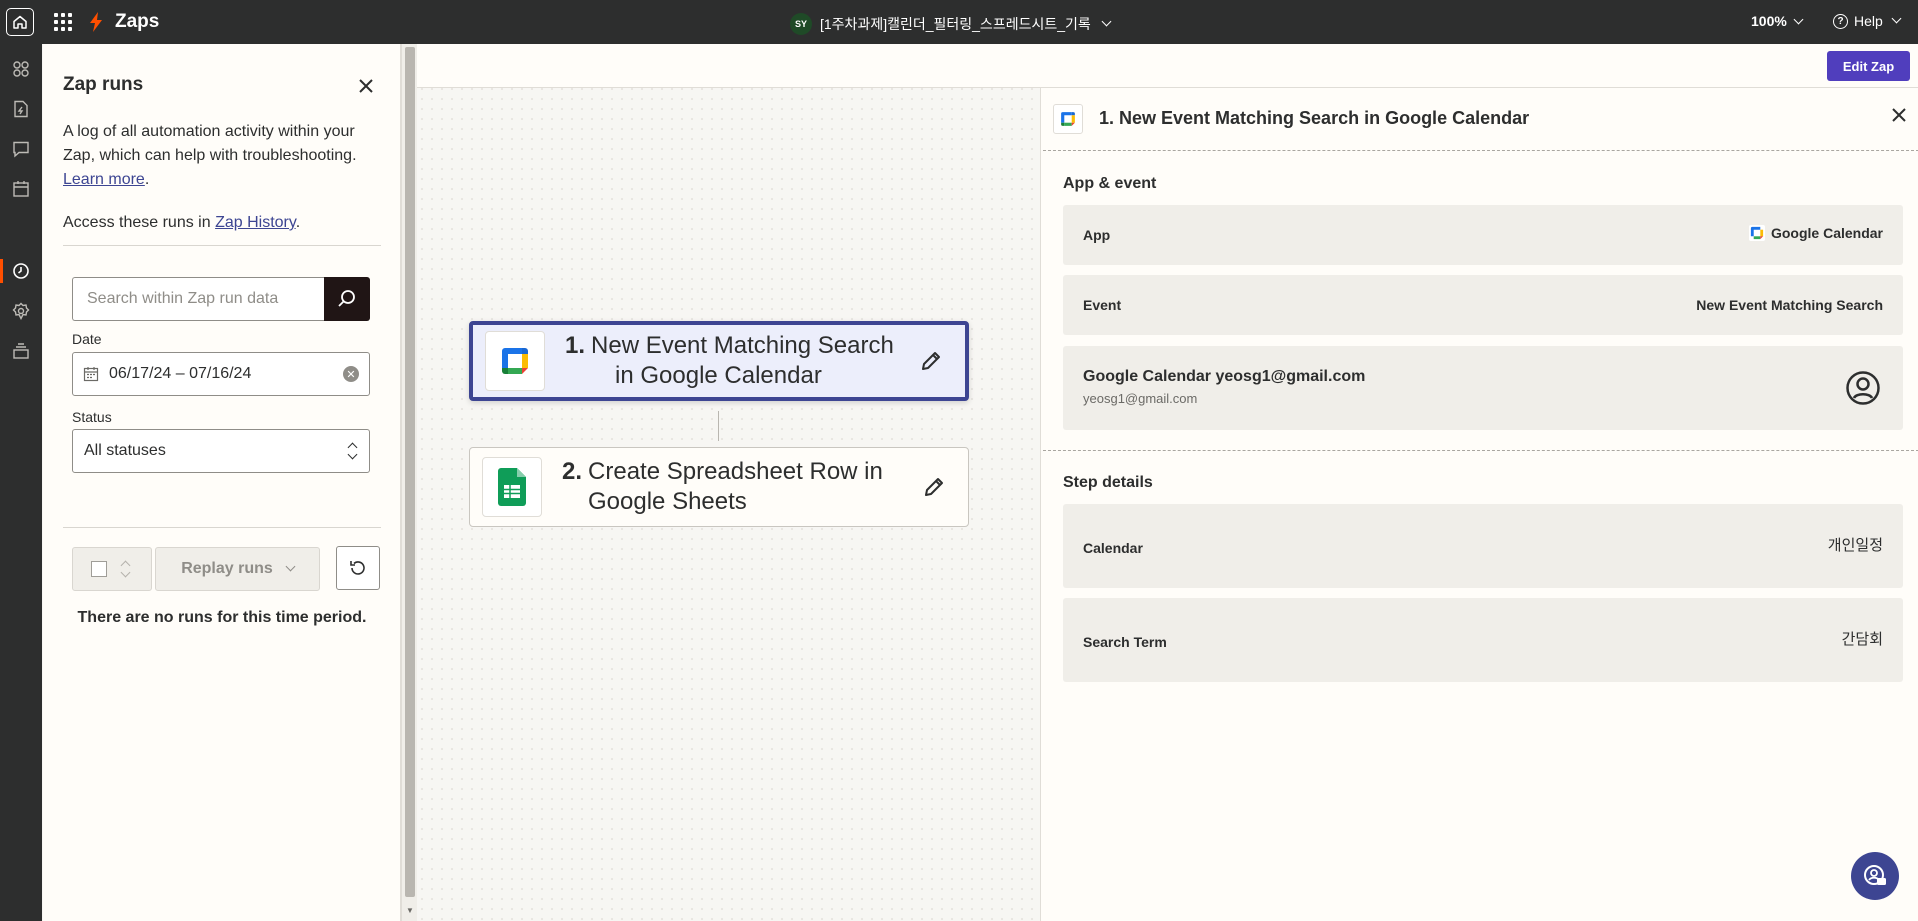  I want to click on search-term-row: Search Term 간담회, so click(1483, 640).